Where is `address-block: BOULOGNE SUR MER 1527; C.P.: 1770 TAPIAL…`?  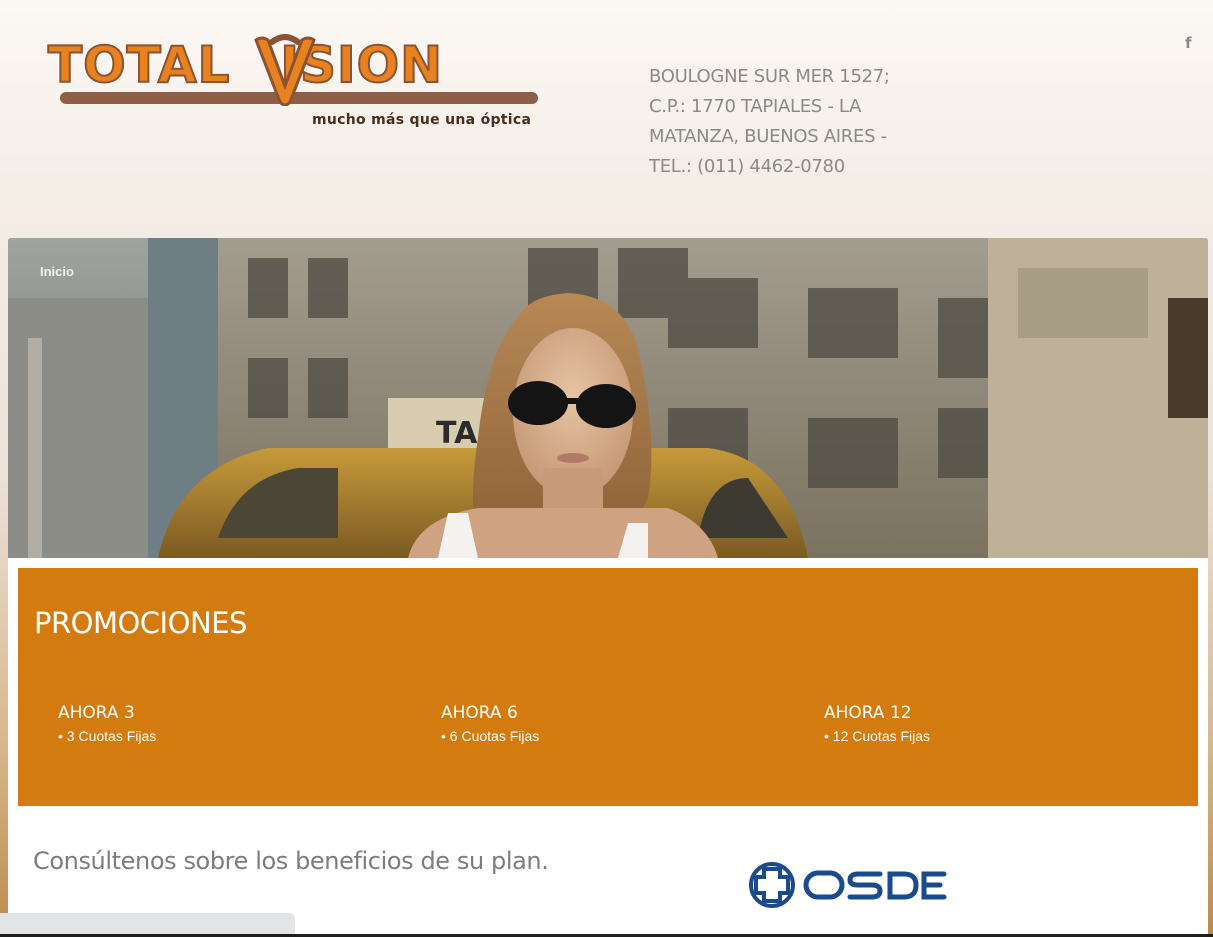 address-block: BOULOGNE SUR MER 1527; C.P.: 1770 TAPIAL… is located at coordinates (786, 122).